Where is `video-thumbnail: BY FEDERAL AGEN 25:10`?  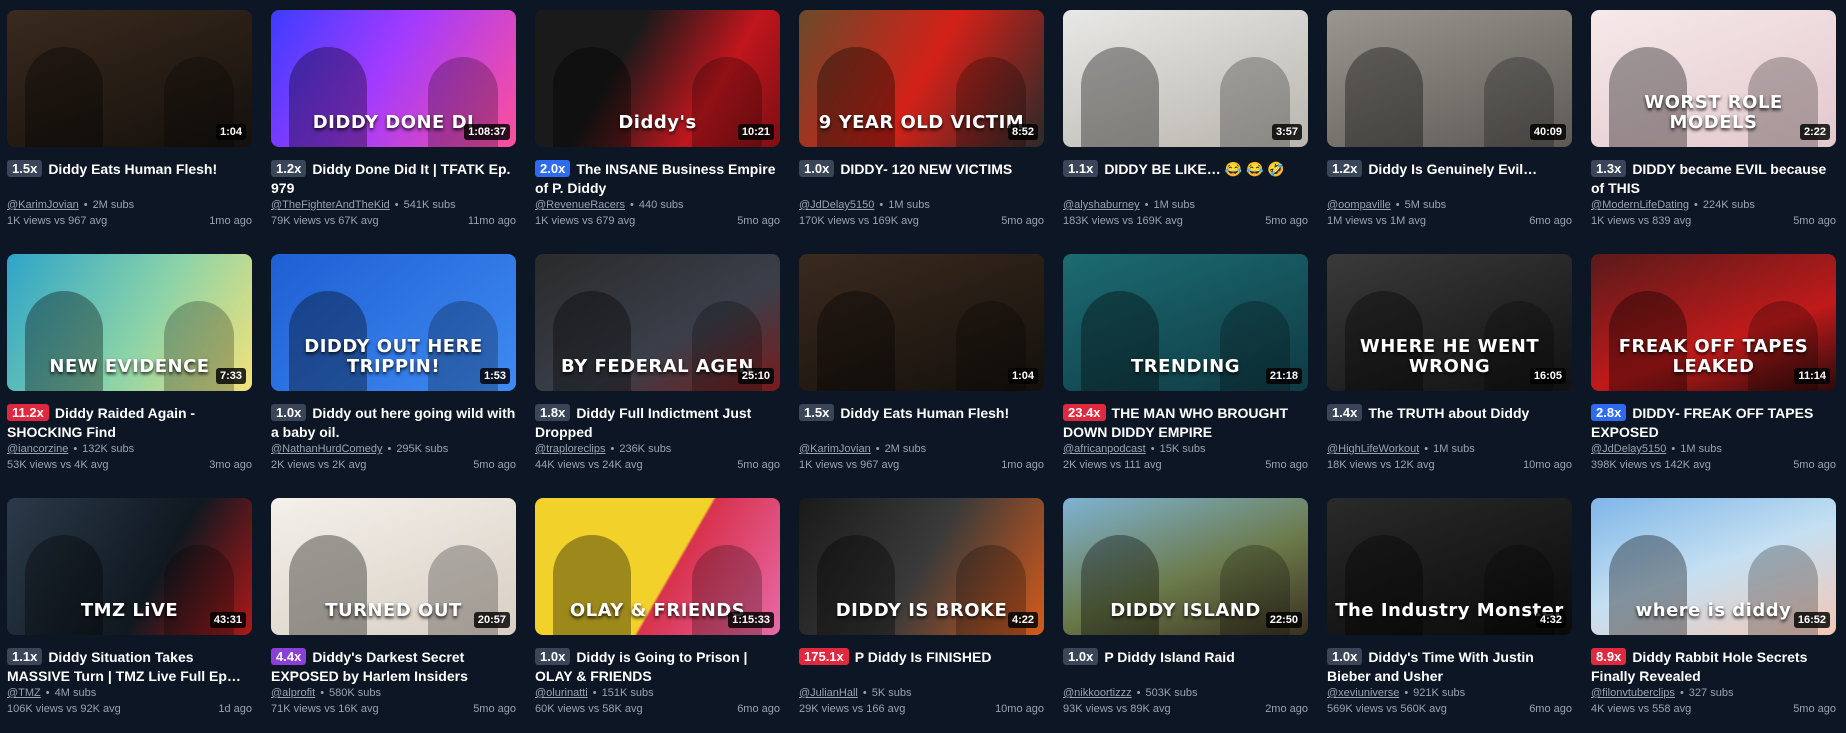 video-thumbnail: BY FEDERAL AGEN 25:10 is located at coordinates (657, 322).